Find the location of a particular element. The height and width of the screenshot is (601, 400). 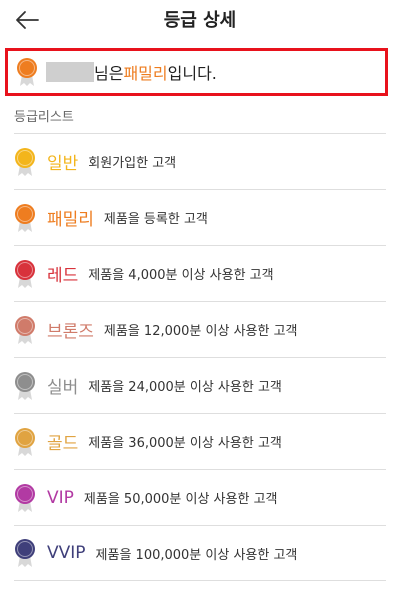

grade-row: VIP 제품을 50,000분 이상 사용한 고객 is located at coordinates (200, 498).